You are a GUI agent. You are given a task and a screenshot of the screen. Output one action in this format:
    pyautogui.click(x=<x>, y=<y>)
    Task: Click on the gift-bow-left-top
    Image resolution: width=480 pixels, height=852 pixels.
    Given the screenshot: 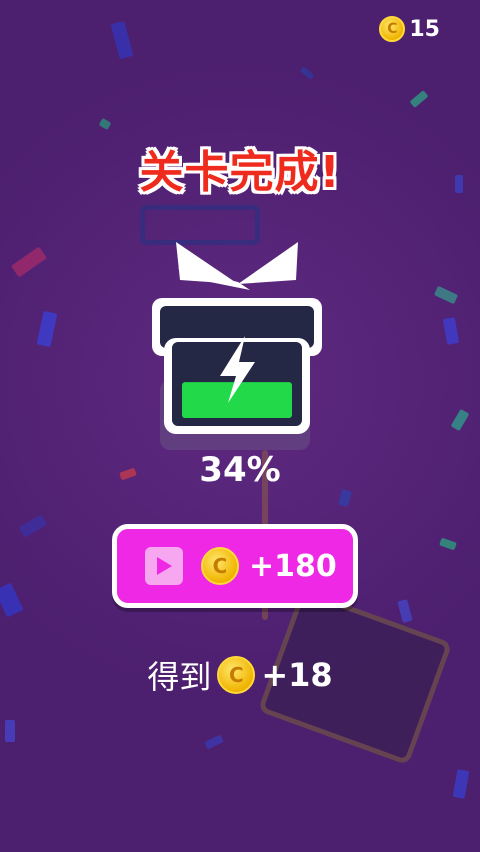 What is the action you would take?
    pyautogui.click(x=207, y=263)
    